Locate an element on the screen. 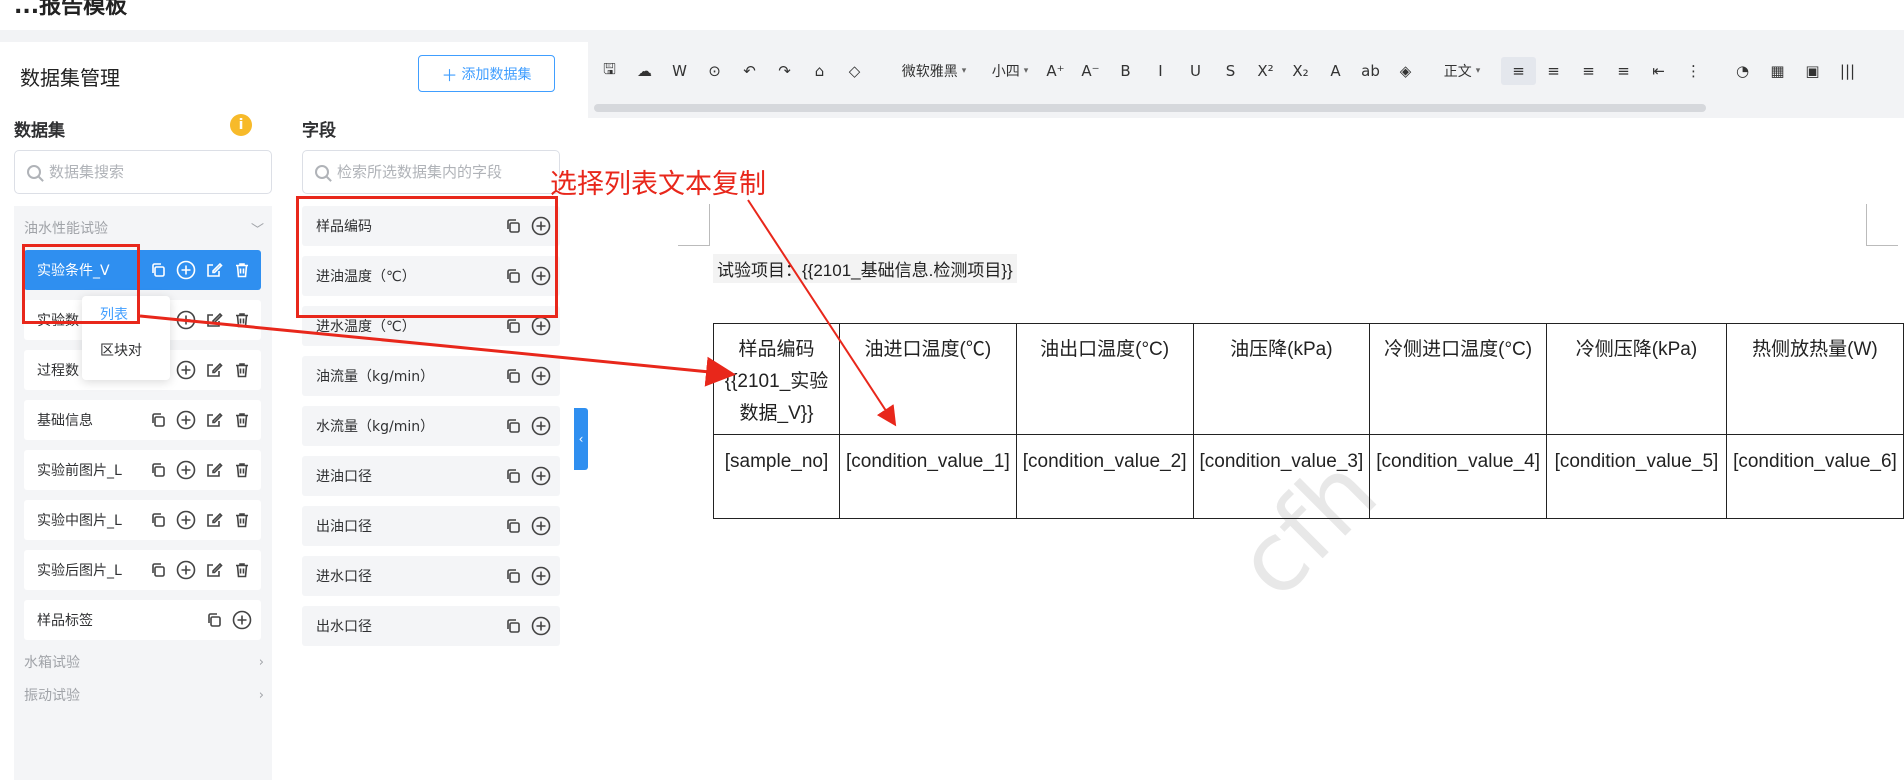  field-item: 进水口径 is located at coordinates (431, 576).